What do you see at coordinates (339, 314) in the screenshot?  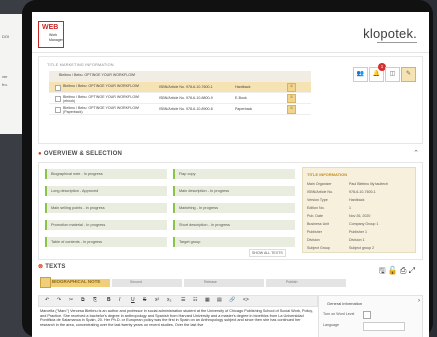 I see `turn-on-word-level-label: Turn on Word Level` at bounding box center [339, 314].